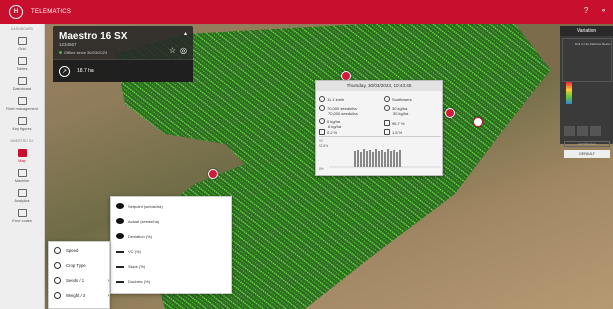  I want to click on layer-label: Actual (seeds/ha), so click(144, 221).